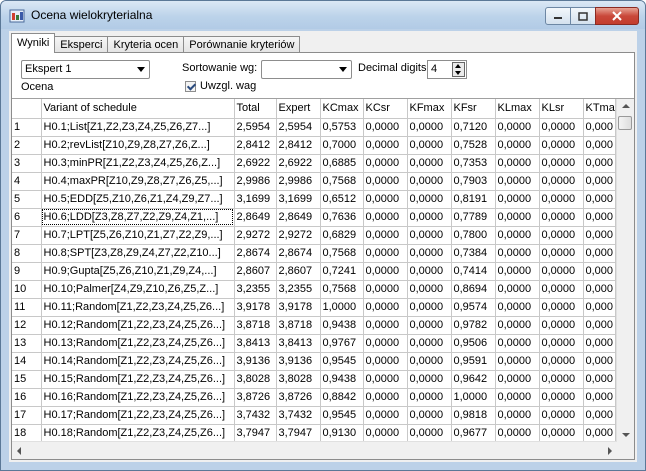  I want to click on value-cell: 0,7120, so click(473, 127).